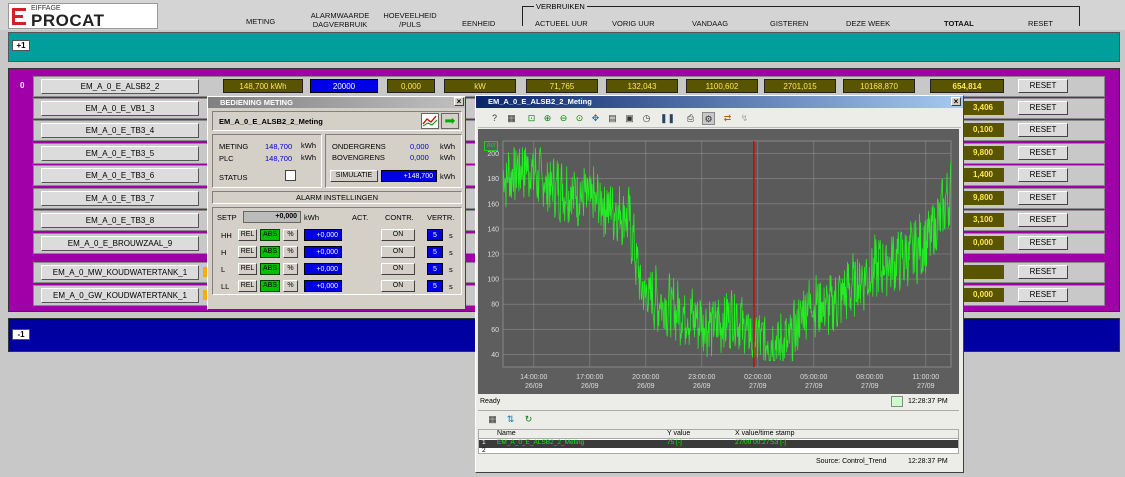 Image resolution: width=1125 pixels, height=477 pixels. What do you see at coordinates (547, 118) in the screenshot?
I see `zoom-in-icon: ⊕` at bounding box center [547, 118].